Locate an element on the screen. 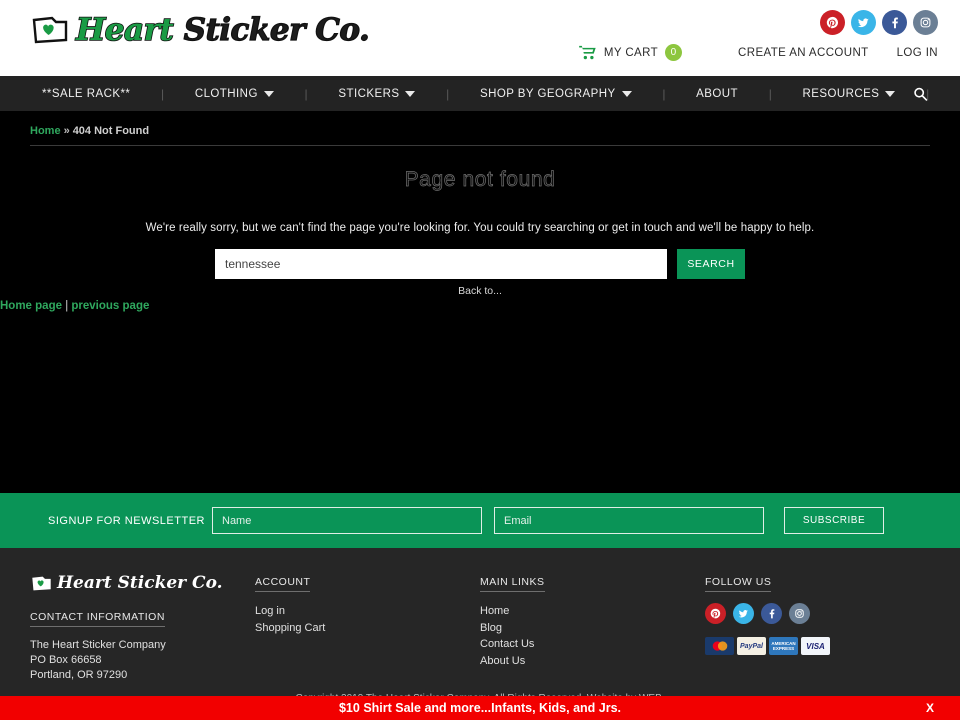 The image size is (960, 720). nav-item-sale-rack: **SALE RACK** is located at coordinates (86, 94).